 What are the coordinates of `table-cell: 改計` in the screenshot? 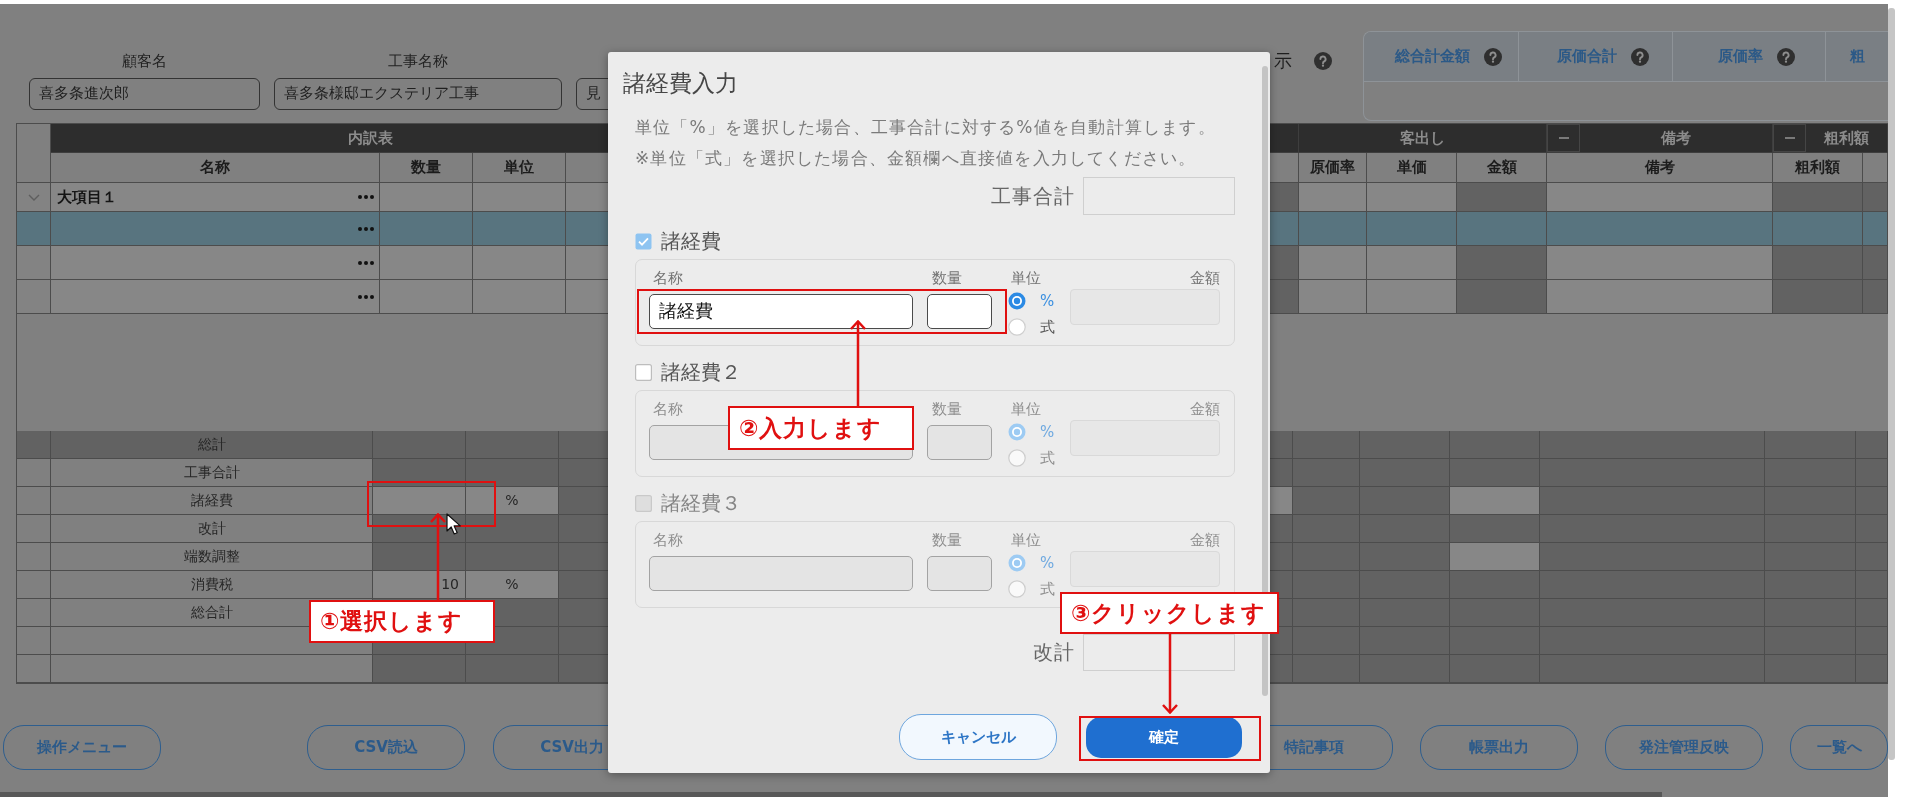 It's located at (212, 529).